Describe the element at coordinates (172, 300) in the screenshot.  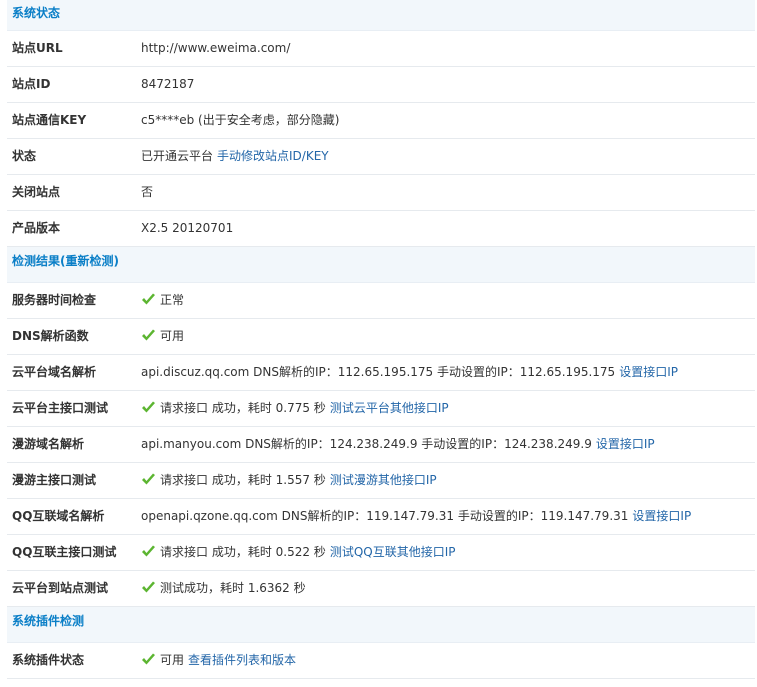
I see `server-time-value: 正常` at that location.